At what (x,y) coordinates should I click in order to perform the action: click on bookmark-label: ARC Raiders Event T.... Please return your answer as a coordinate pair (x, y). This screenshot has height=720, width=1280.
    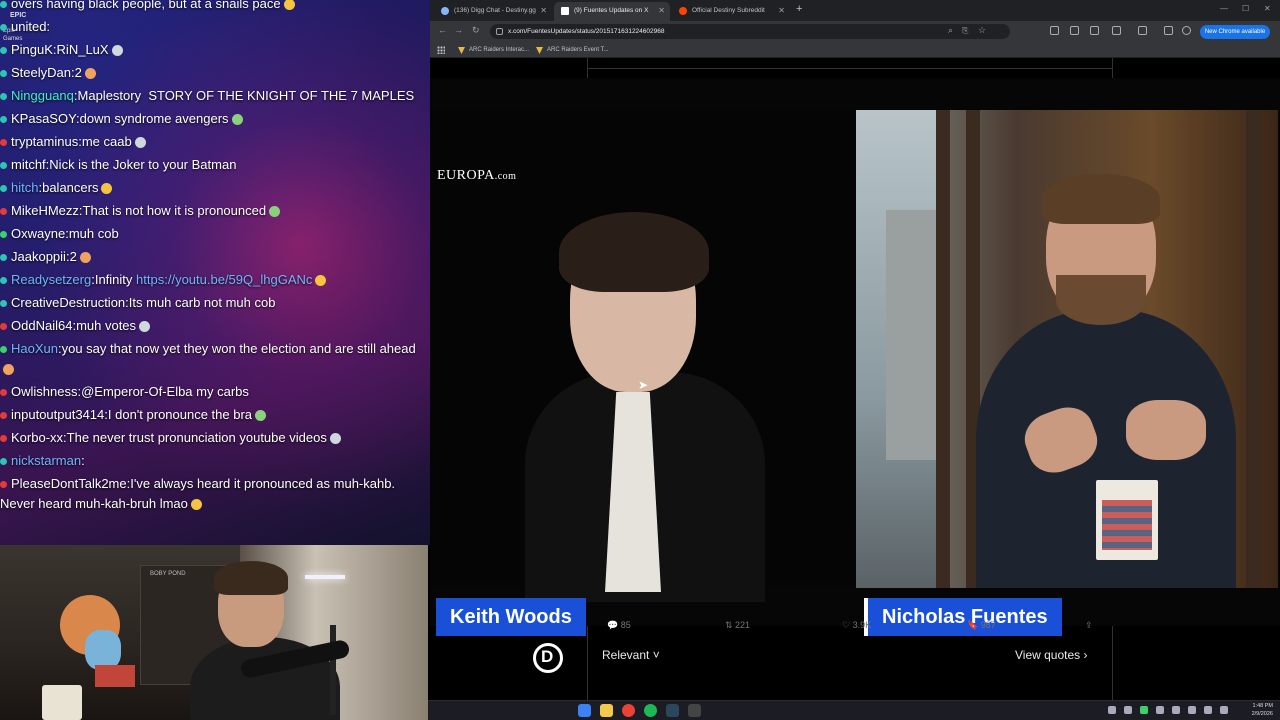
    Looking at the image, I should click on (578, 50).